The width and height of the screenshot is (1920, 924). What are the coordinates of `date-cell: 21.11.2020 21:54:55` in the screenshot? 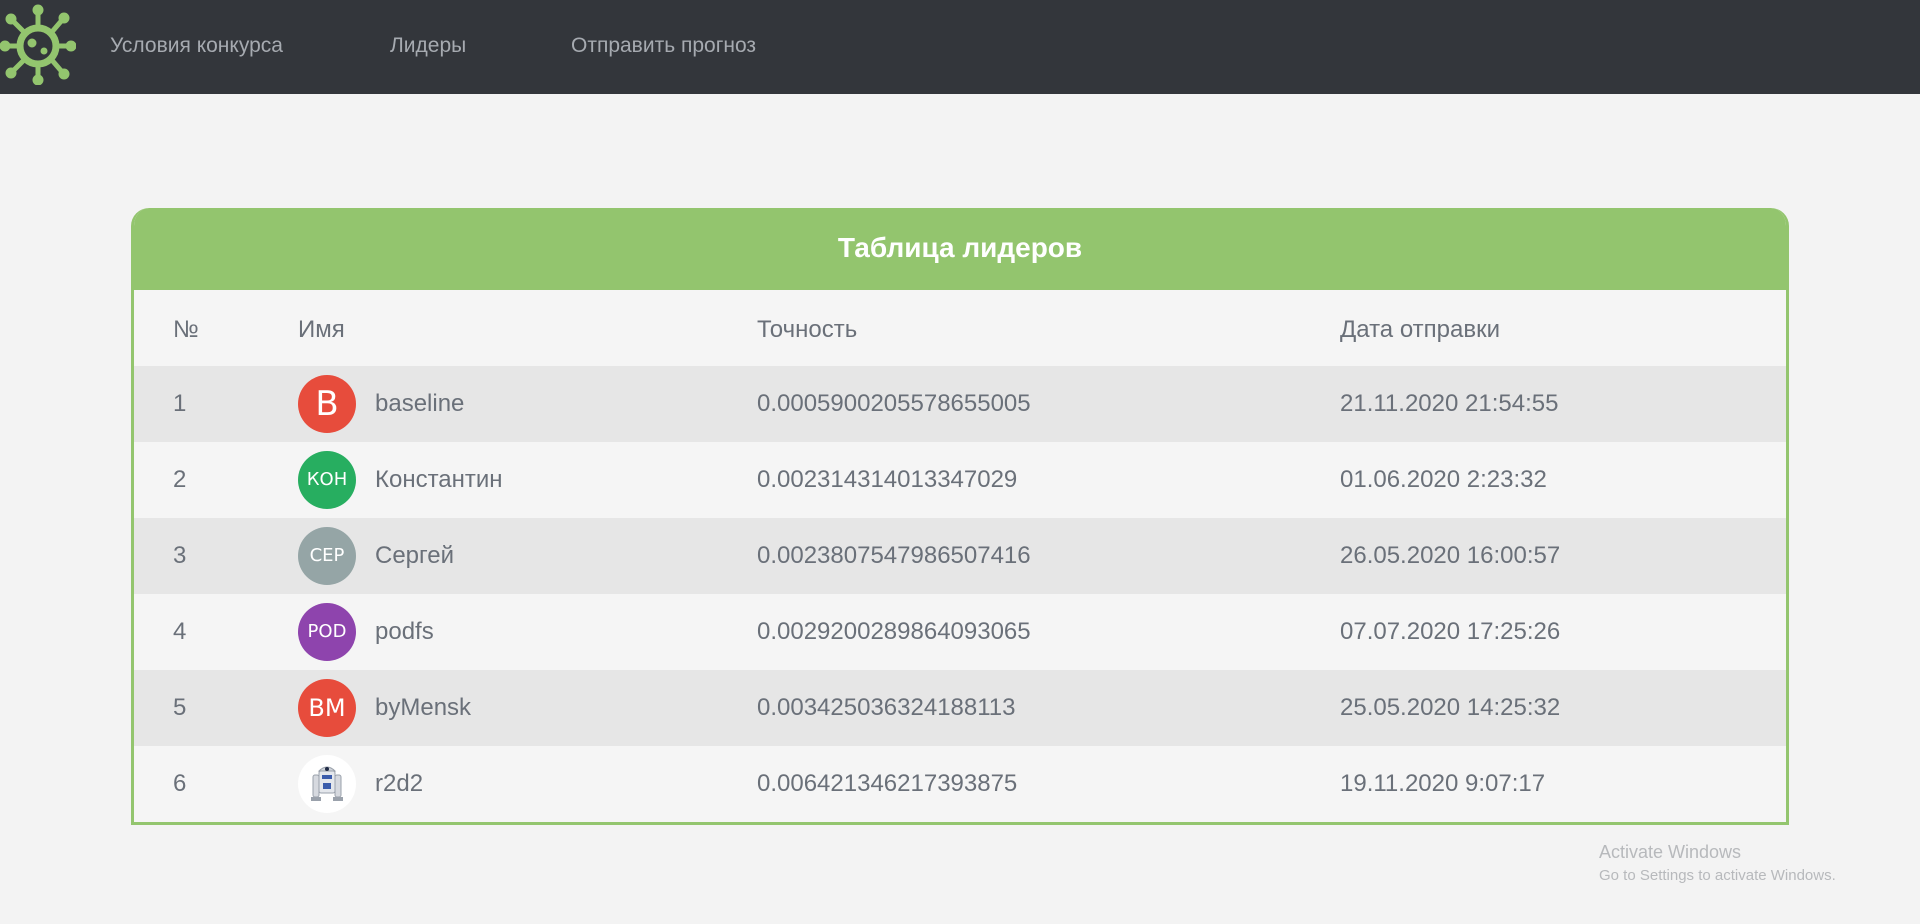 It's located at (1449, 403).